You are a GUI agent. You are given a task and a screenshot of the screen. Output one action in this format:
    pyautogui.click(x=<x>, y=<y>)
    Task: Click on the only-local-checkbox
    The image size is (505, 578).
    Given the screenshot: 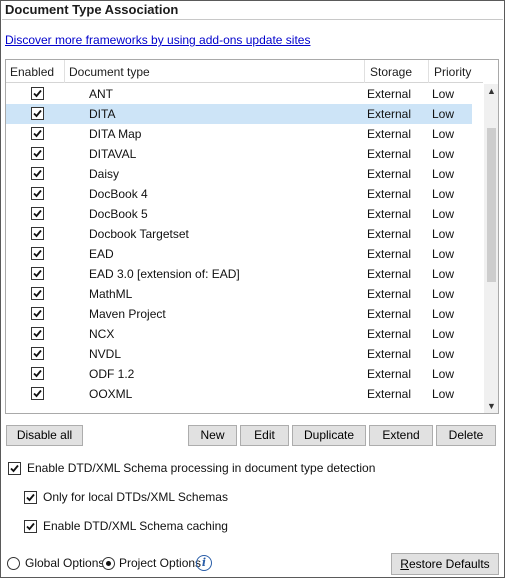 What is the action you would take?
    pyautogui.click(x=30, y=497)
    